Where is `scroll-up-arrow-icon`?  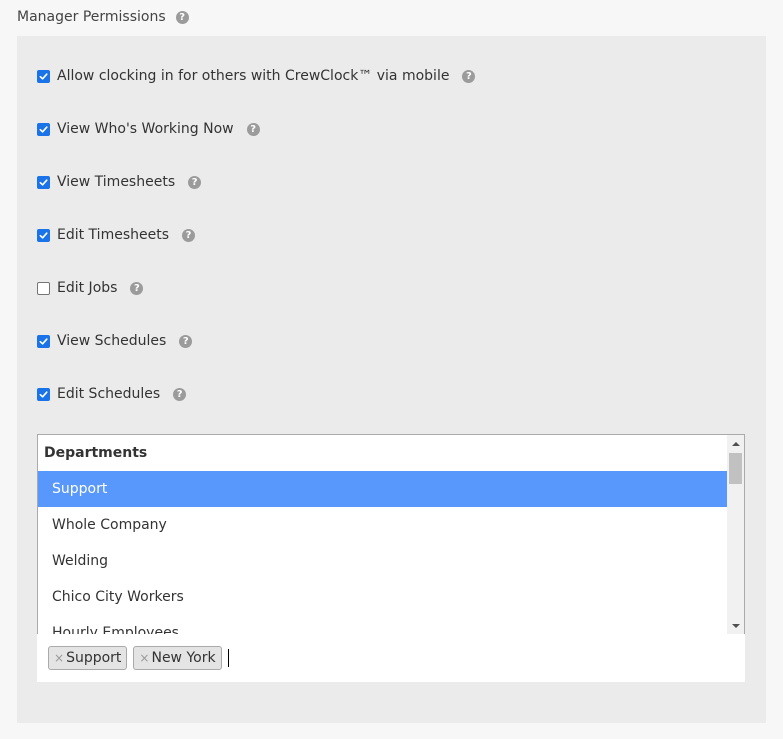
scroll-up-arrow-icon is located at coordinates (735, 443).